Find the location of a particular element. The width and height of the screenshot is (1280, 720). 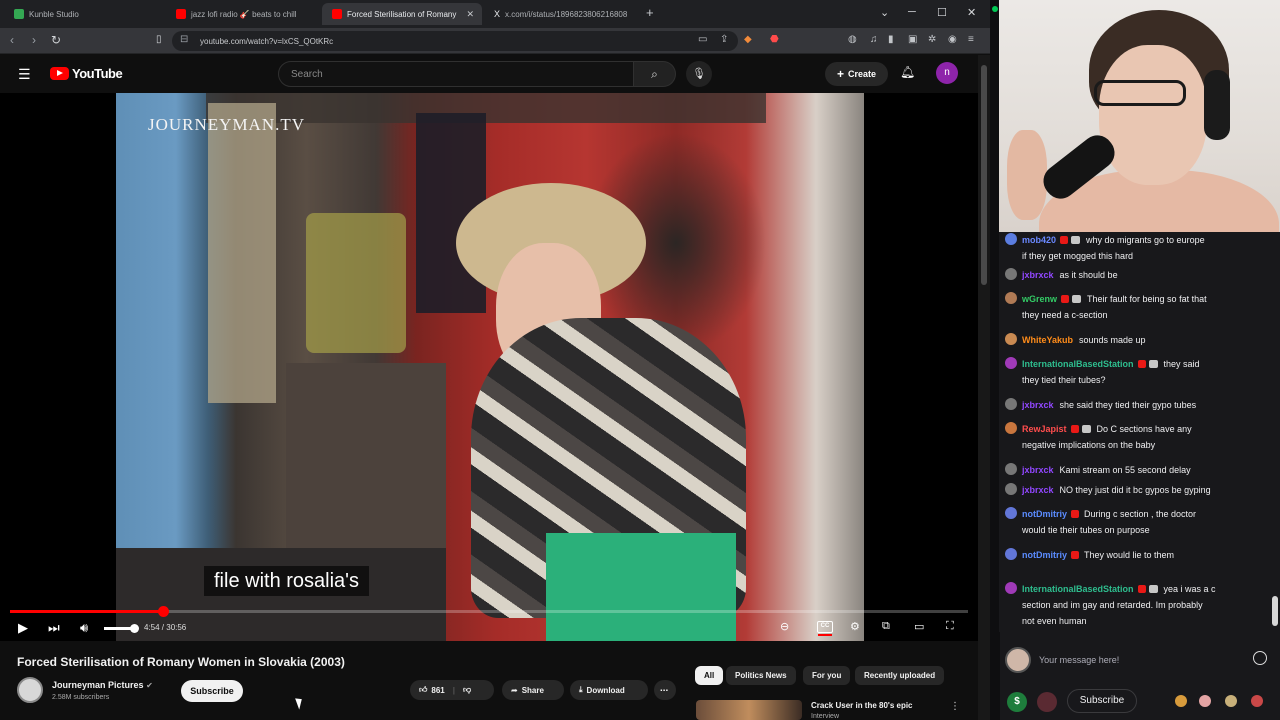

tab-forced-sterilisation: Forced Sterilisation of Romany ✕ is located at coordinates (402, 14).